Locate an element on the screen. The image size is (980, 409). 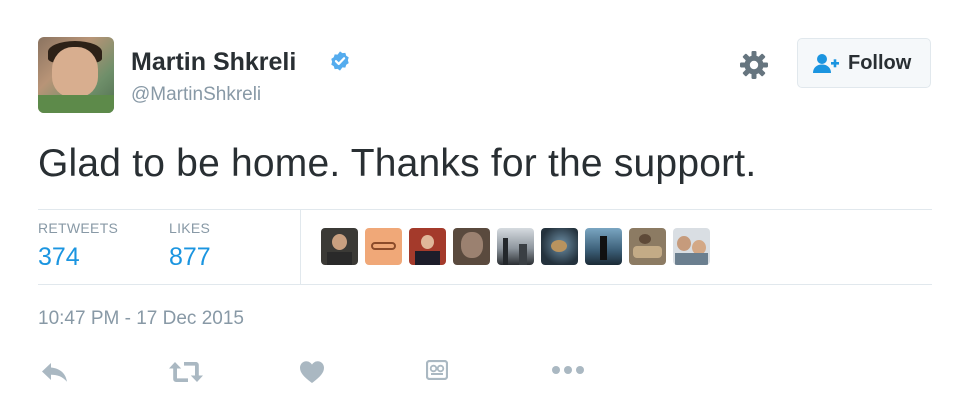
tweet-text: Glad to be home. Thanks for the support. is located at coordinates (397, 163).